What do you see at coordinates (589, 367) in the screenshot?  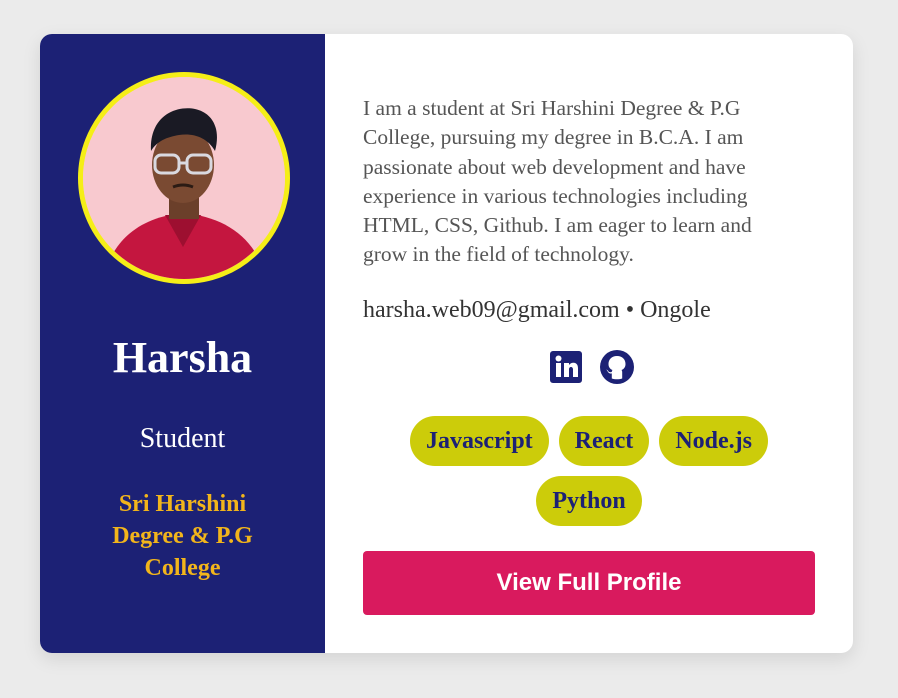 I see `social-links` at bounding box center [589, 367].